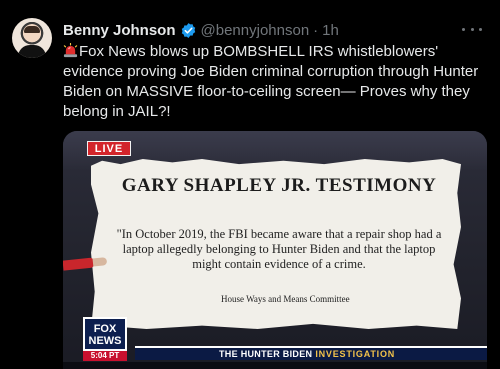 The image size is (500, 369). Describe the element at coordinates (285, 299) in the screenshot. I see `document-source: House Ways and Means Committee` at that location.